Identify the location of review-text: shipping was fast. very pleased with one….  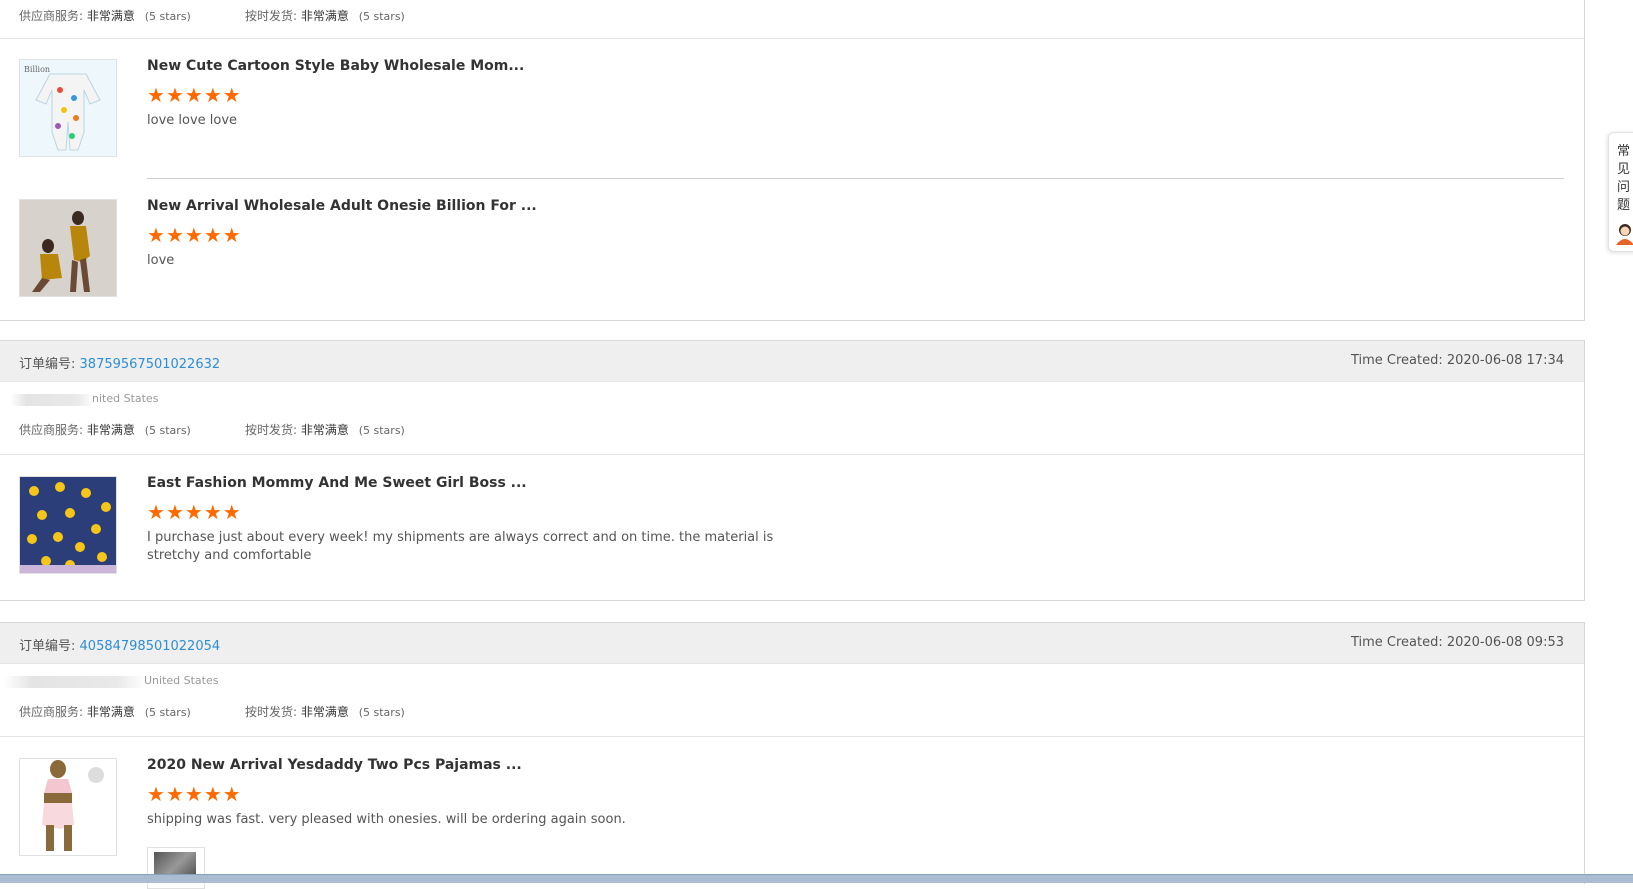
(386, 819).